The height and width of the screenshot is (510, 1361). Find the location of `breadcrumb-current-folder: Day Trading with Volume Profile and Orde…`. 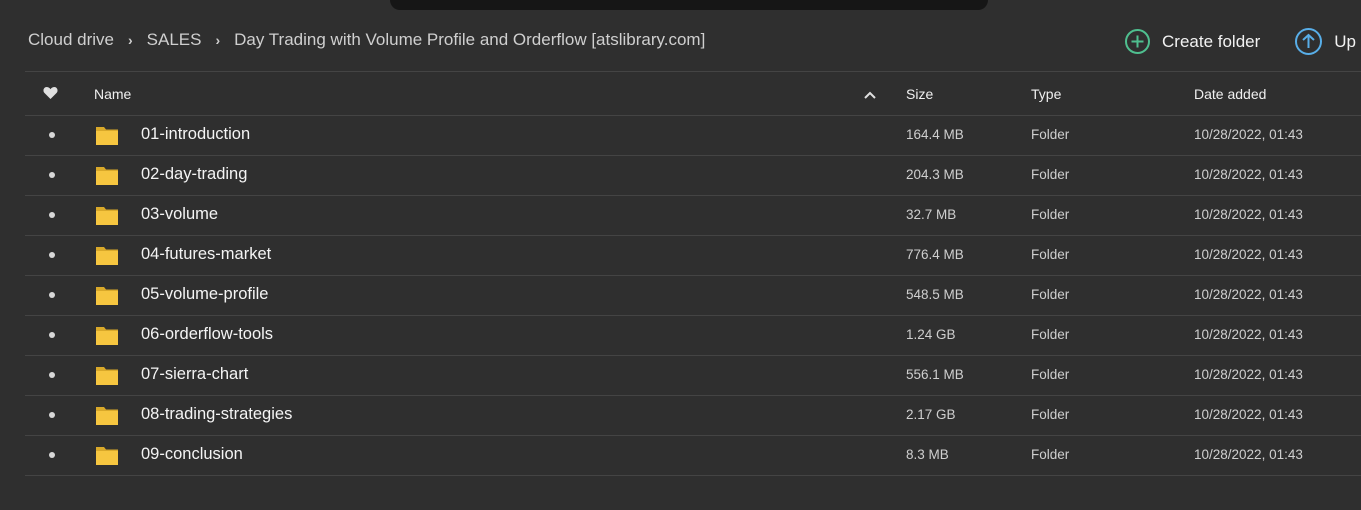

breadcrumb-current-folder: Day Trading with Volume Profile and Orde… is located at coordinates (469, 40).